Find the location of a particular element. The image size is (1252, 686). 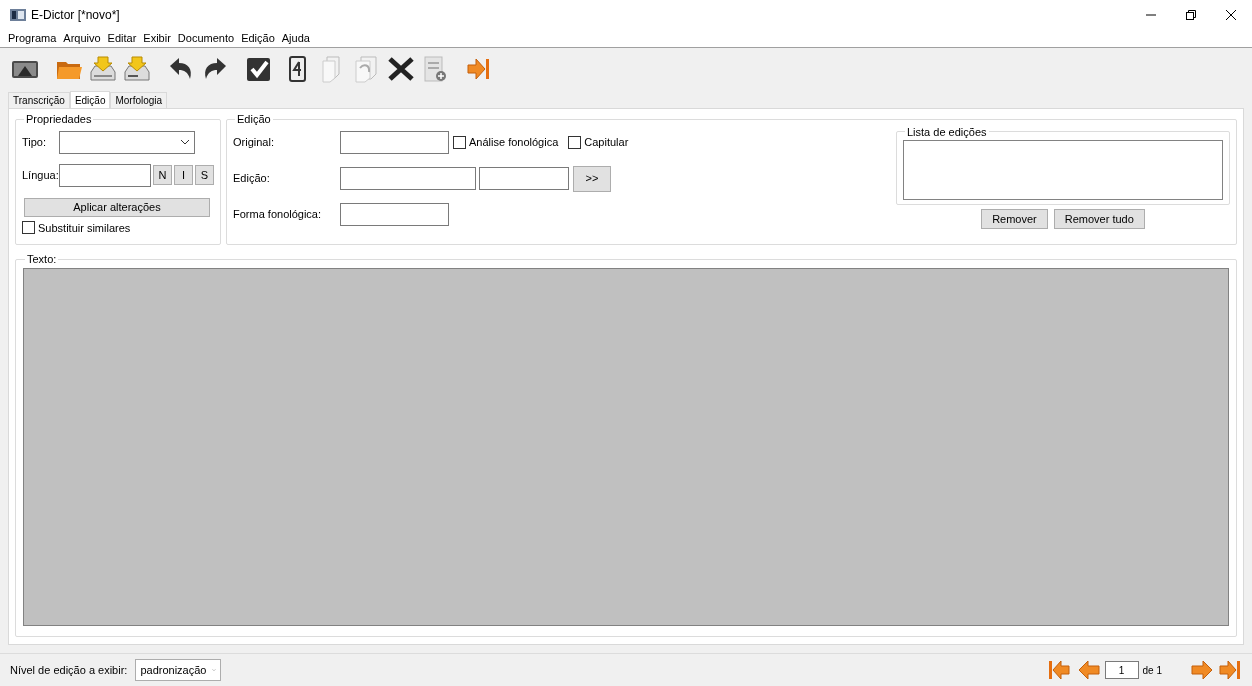

level-dropdown: padronização is located at coordinates (178, 670).